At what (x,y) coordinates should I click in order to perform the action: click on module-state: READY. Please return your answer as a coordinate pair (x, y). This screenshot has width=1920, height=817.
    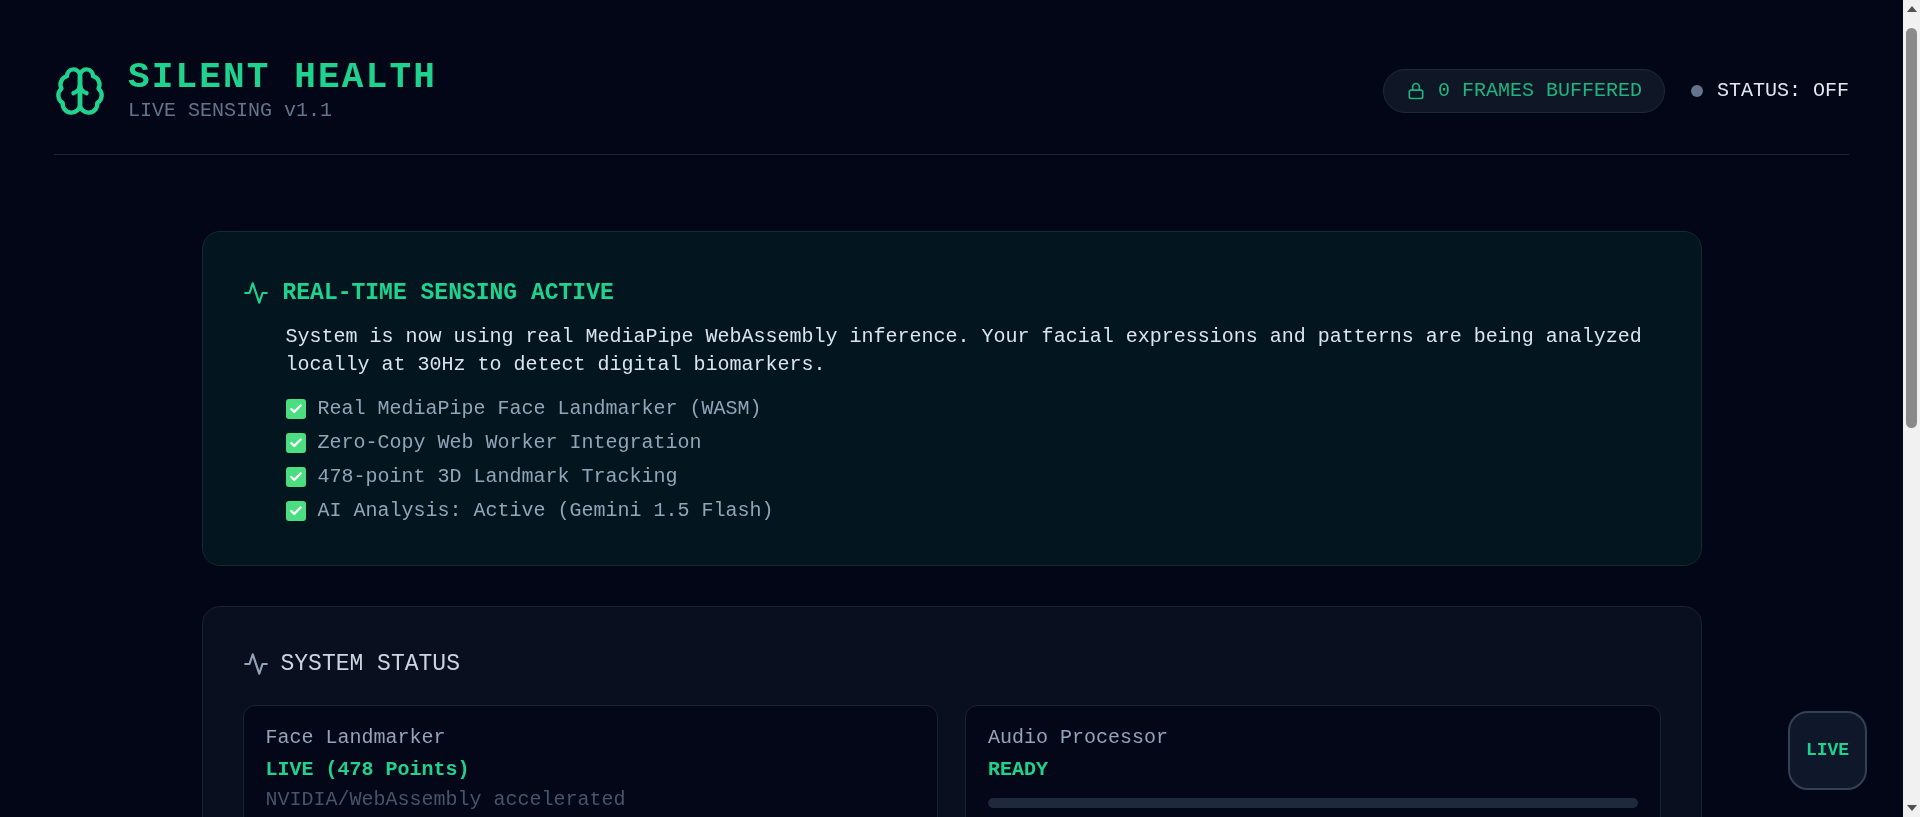
    Looking at the image, I should click on (1018, 770).